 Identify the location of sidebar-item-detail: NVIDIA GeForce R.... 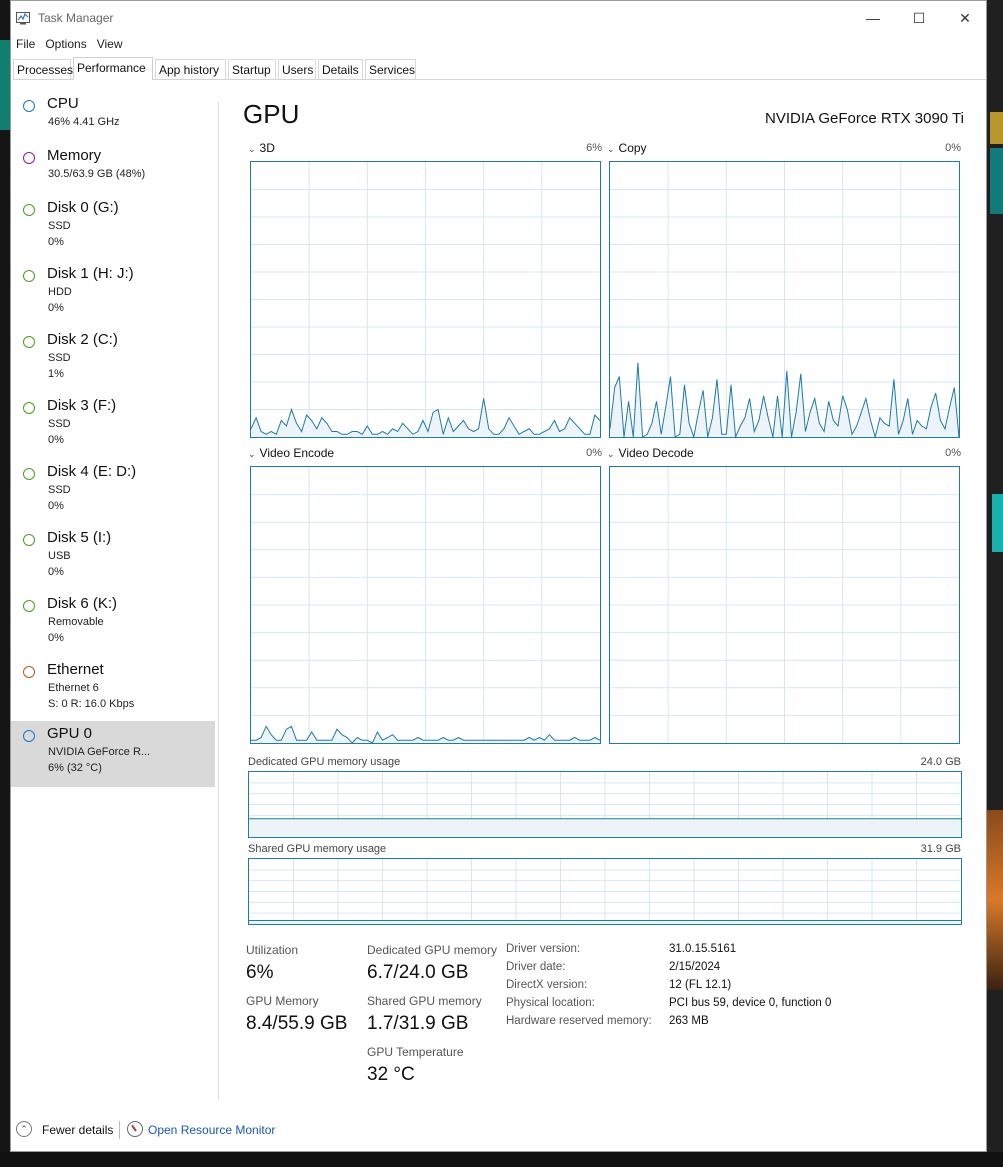
(99, 752).